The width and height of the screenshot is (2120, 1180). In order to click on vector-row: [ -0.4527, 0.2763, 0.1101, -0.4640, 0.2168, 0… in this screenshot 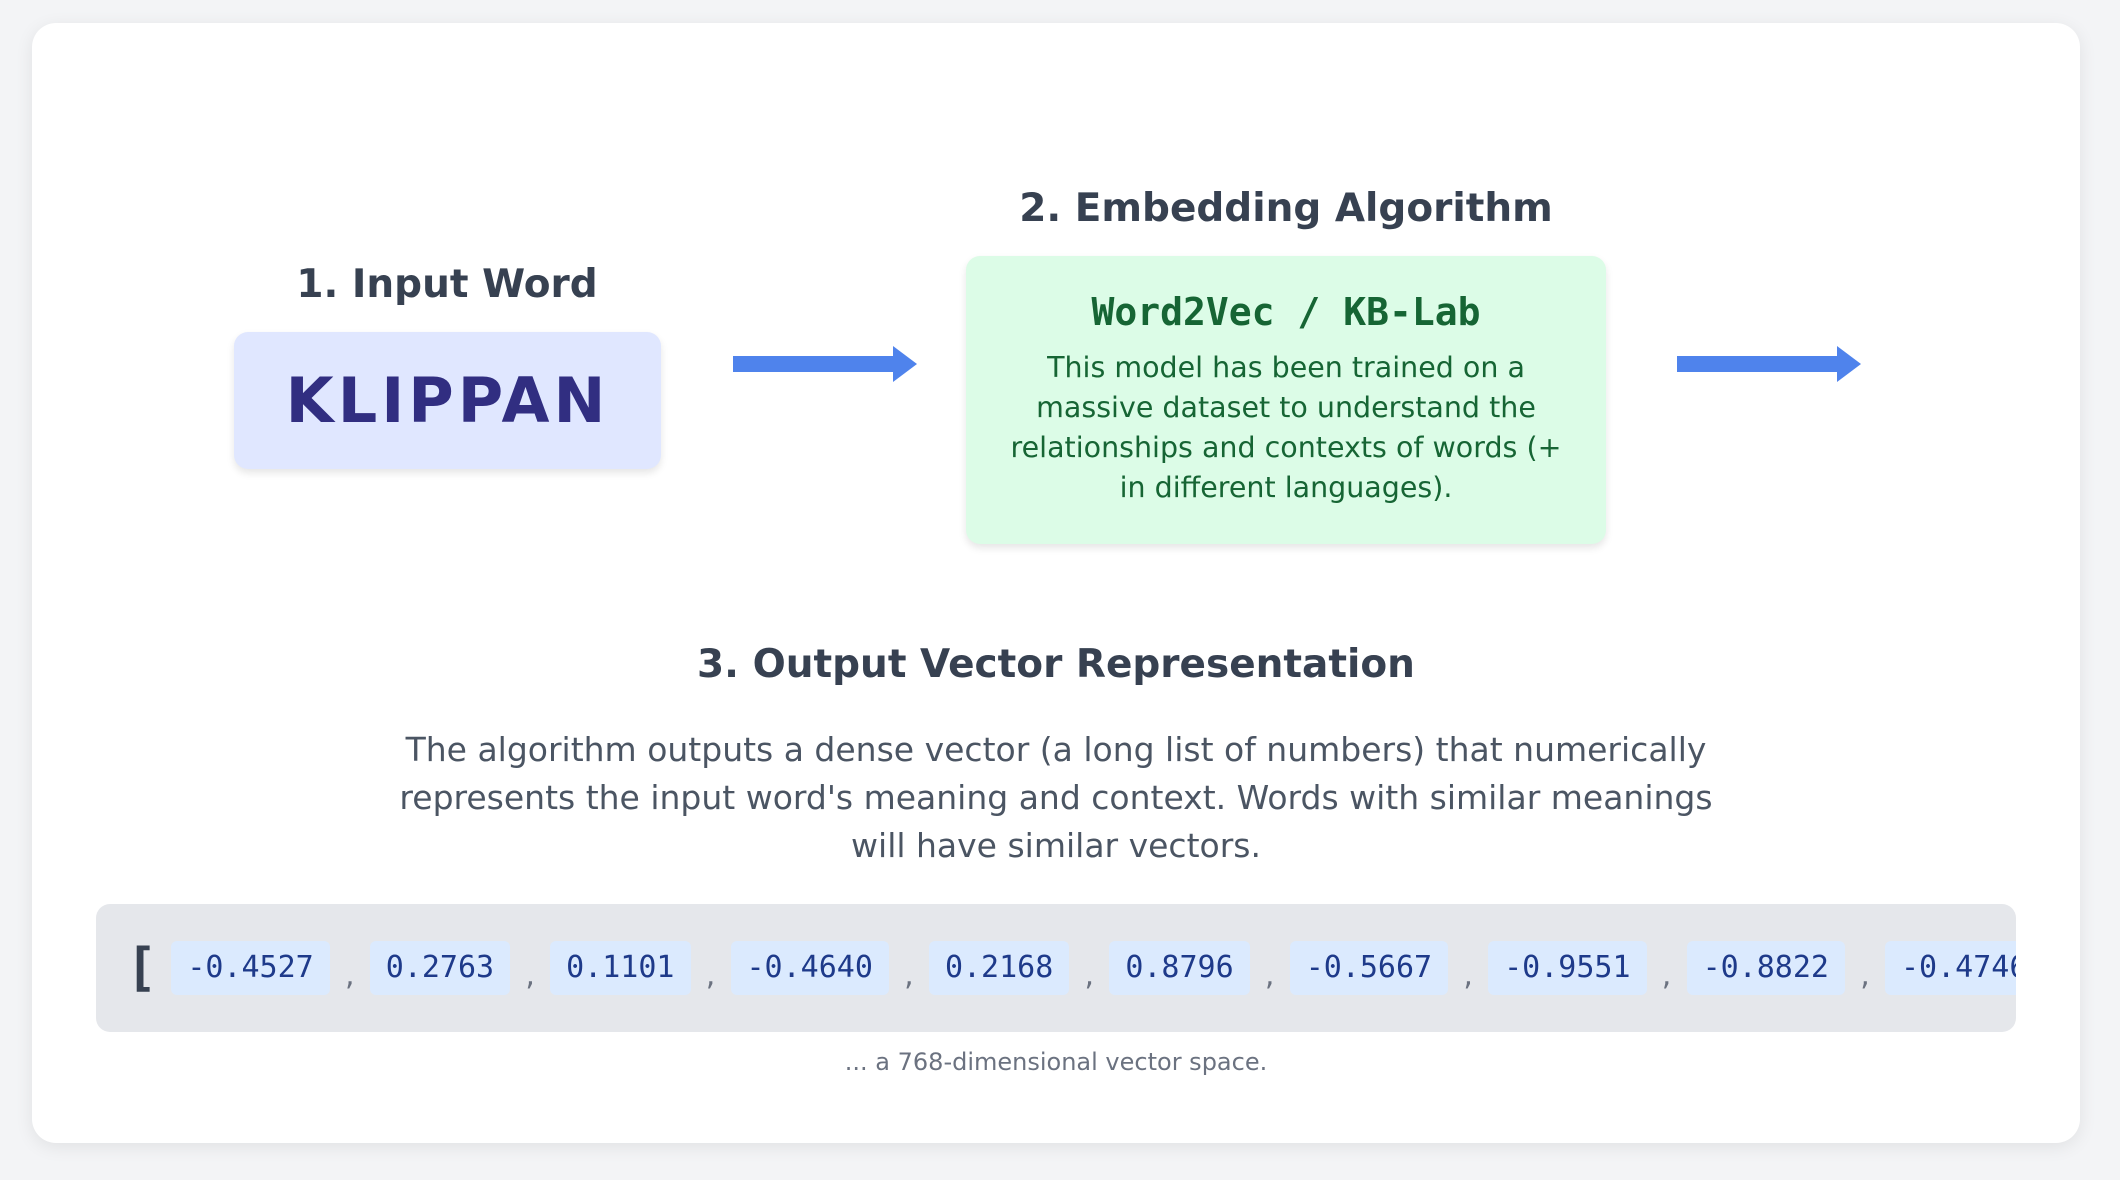, I will do `click(1071, 968)`.